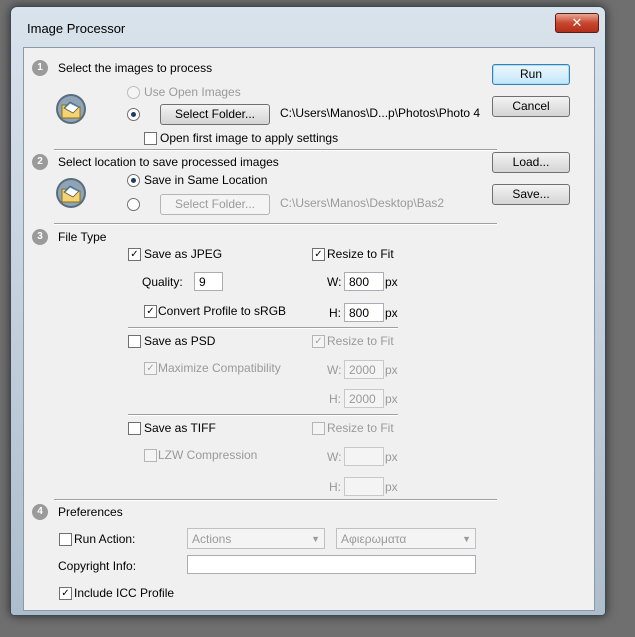 This screenshot has width=635, height=637. Describe the element at coordinates (71, 193) in the screenshot. I see `save-location-folder-icon` at that location.